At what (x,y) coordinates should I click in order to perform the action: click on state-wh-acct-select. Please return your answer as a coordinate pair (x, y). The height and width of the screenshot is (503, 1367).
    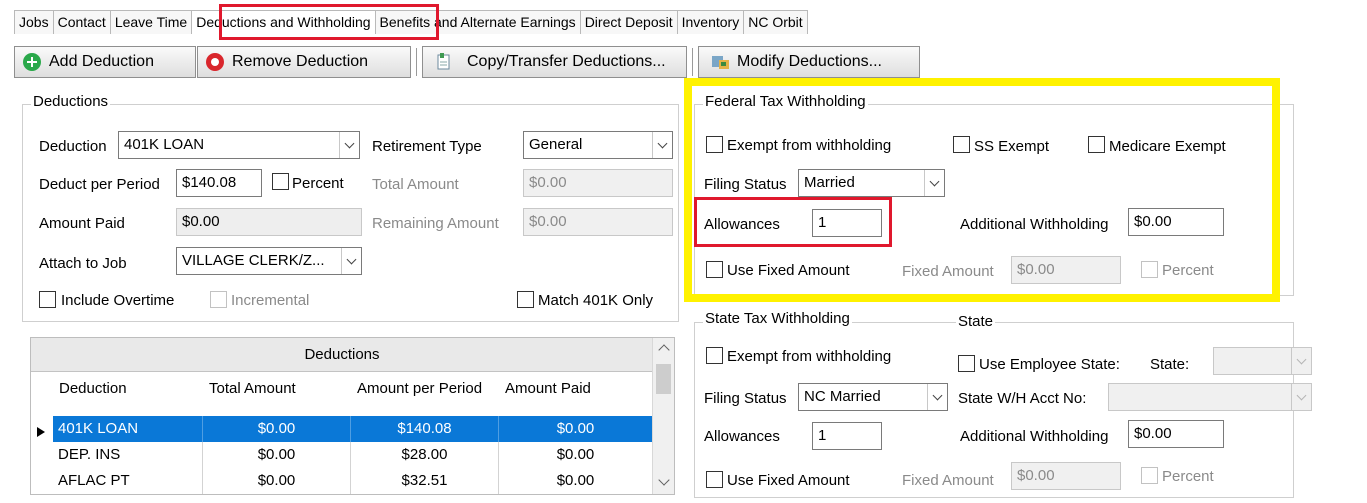
    Looking at the image, I should click on (1210, 397).